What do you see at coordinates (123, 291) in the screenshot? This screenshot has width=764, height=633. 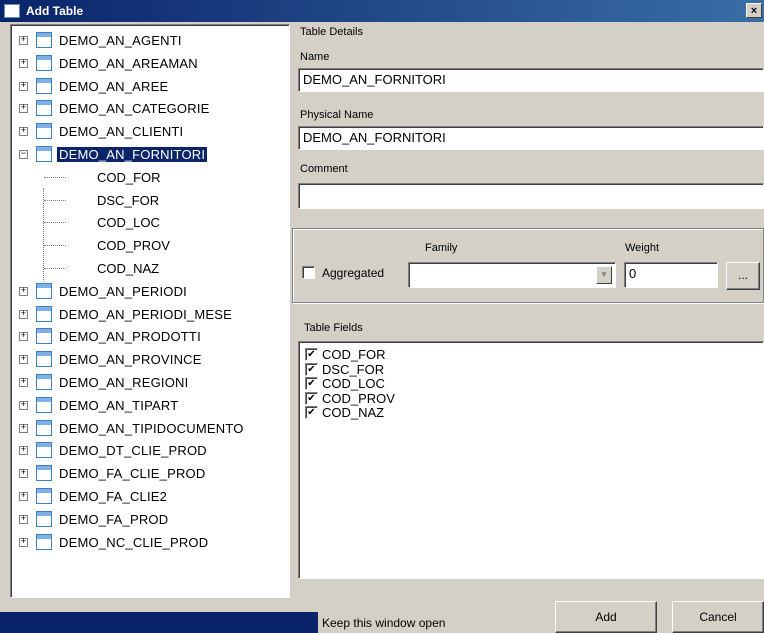 I see `tree-item-label: DEMO_AN_PERIODI` at bounding box center [123, 291].